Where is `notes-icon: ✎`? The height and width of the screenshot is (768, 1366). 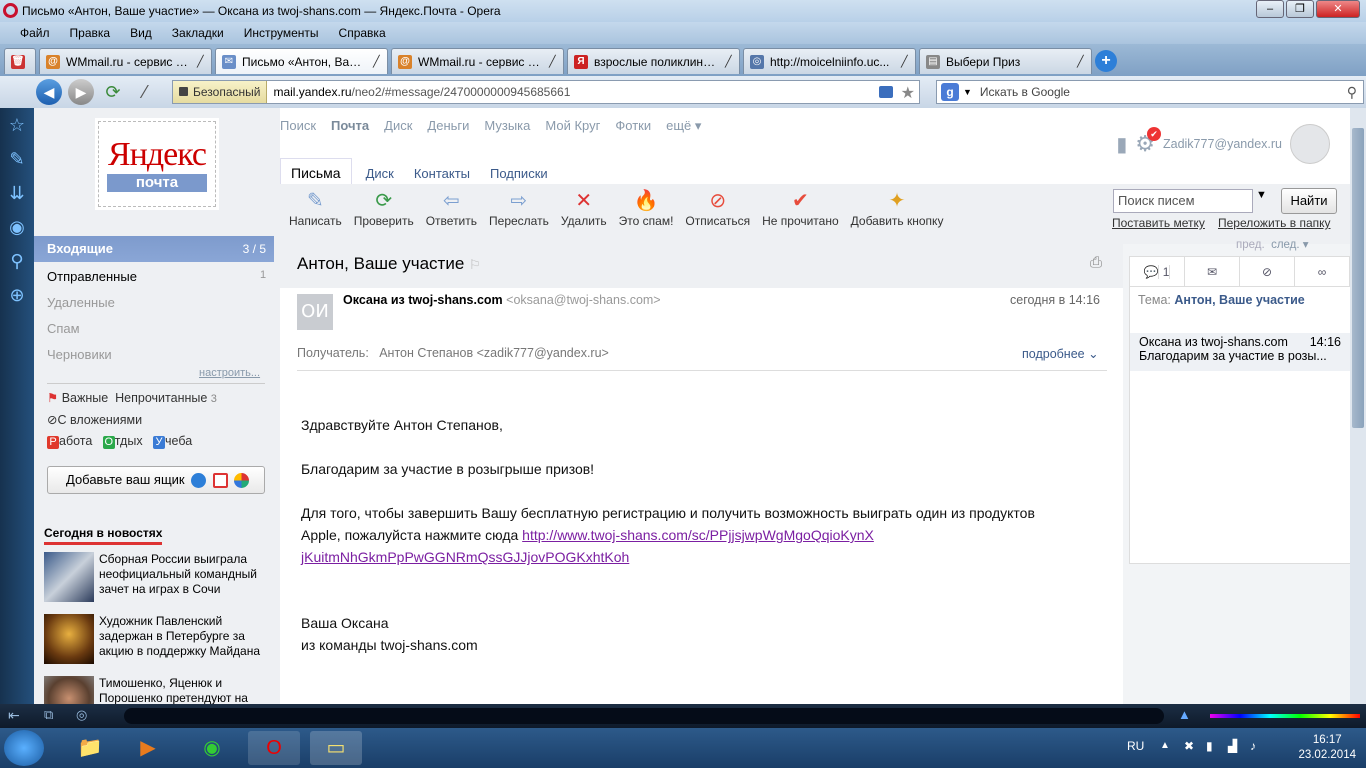
notes-icon: ✎ is located at coordinates (17, 159).